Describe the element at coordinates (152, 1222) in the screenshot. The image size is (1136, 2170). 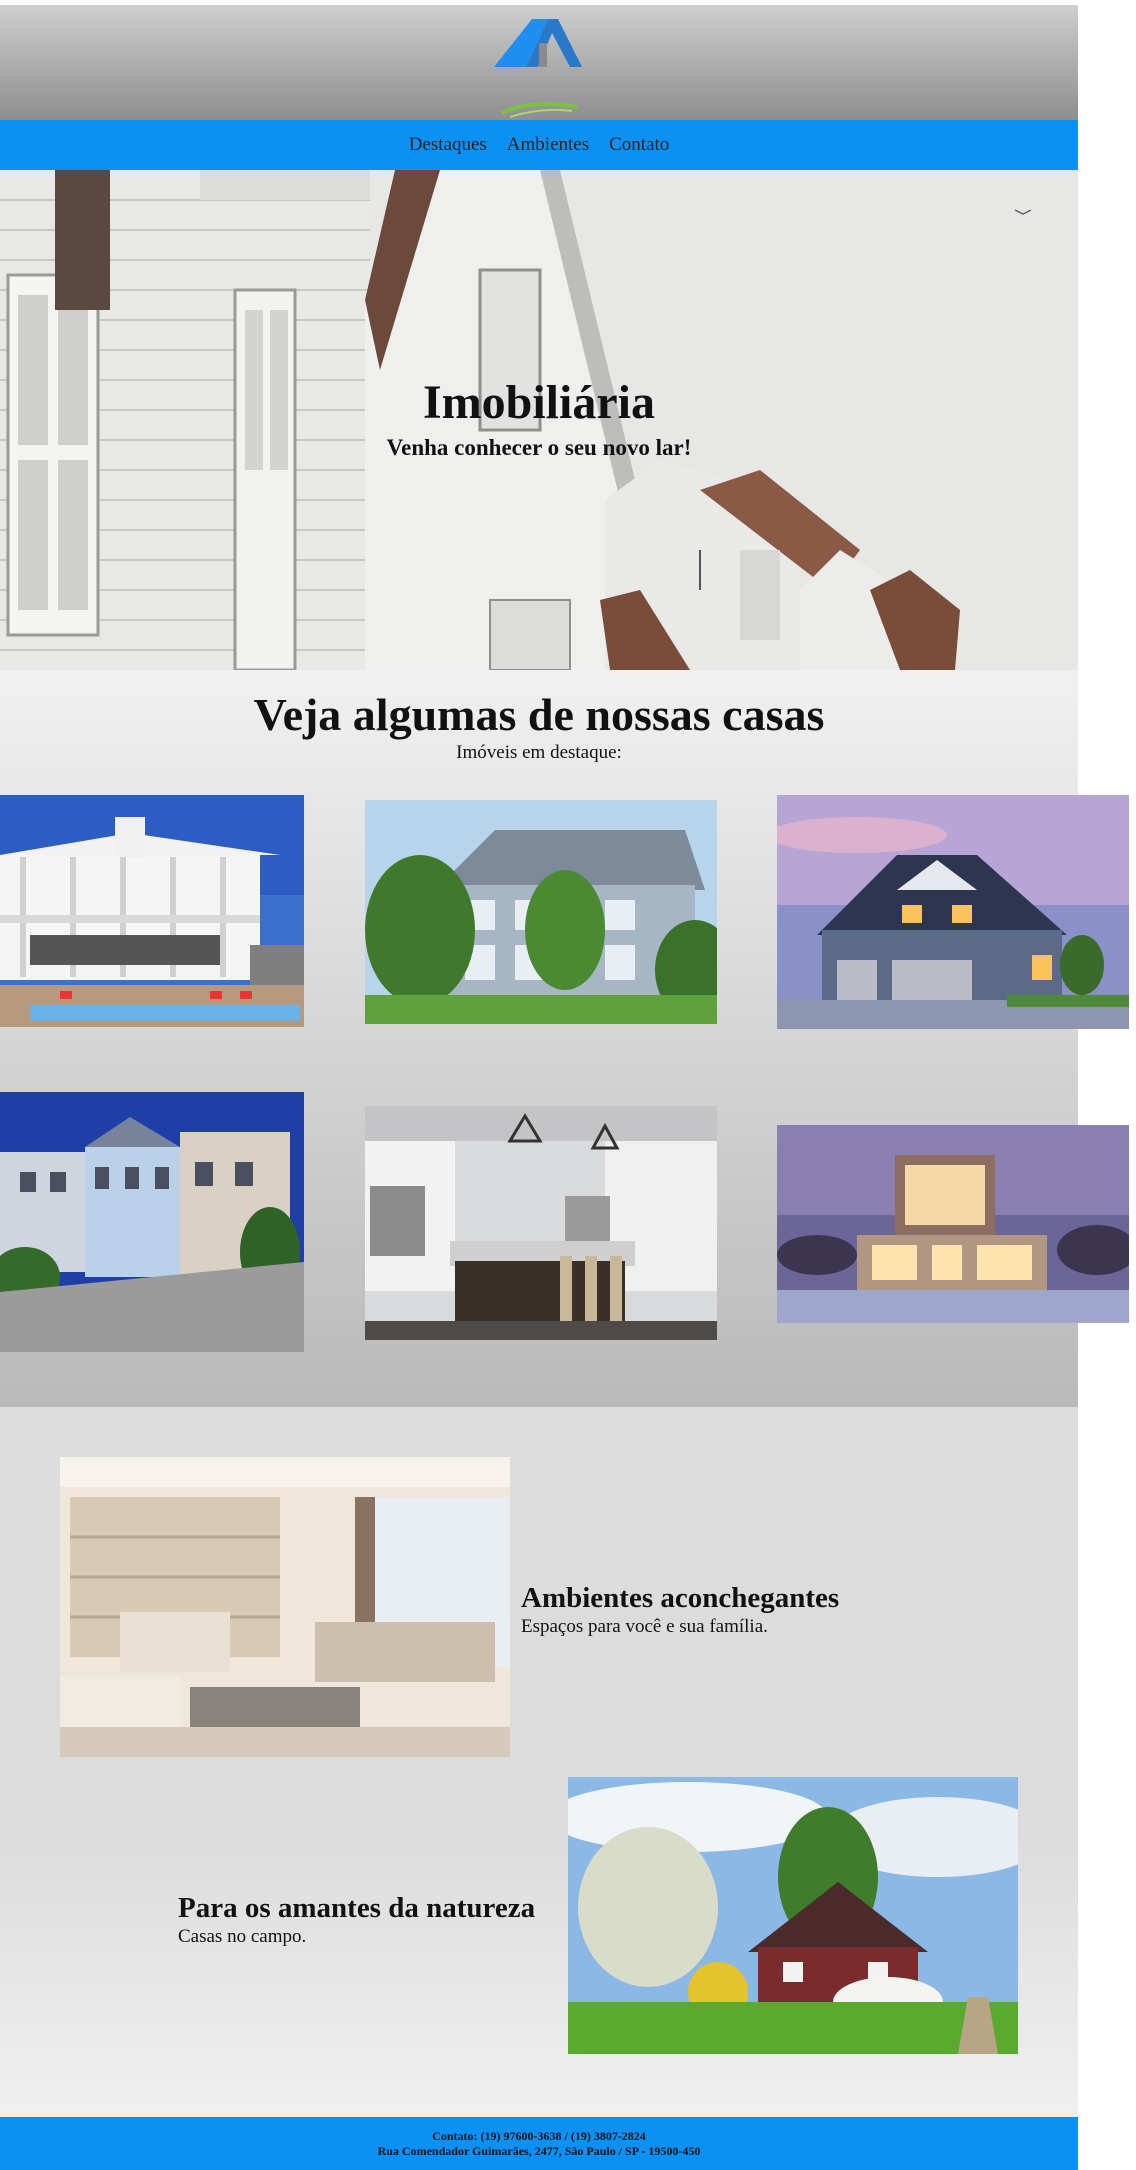
I see `house-photo-city-row` at that location.